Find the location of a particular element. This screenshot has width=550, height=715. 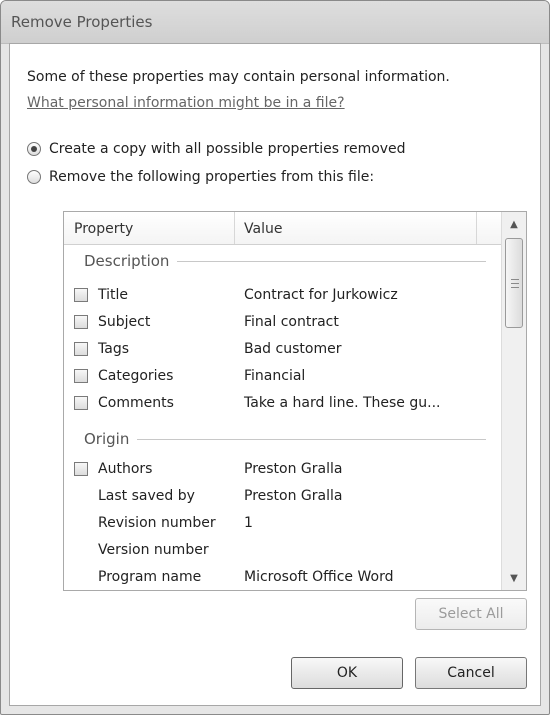

group-description-header: Description is located at coordinates (285, 261).